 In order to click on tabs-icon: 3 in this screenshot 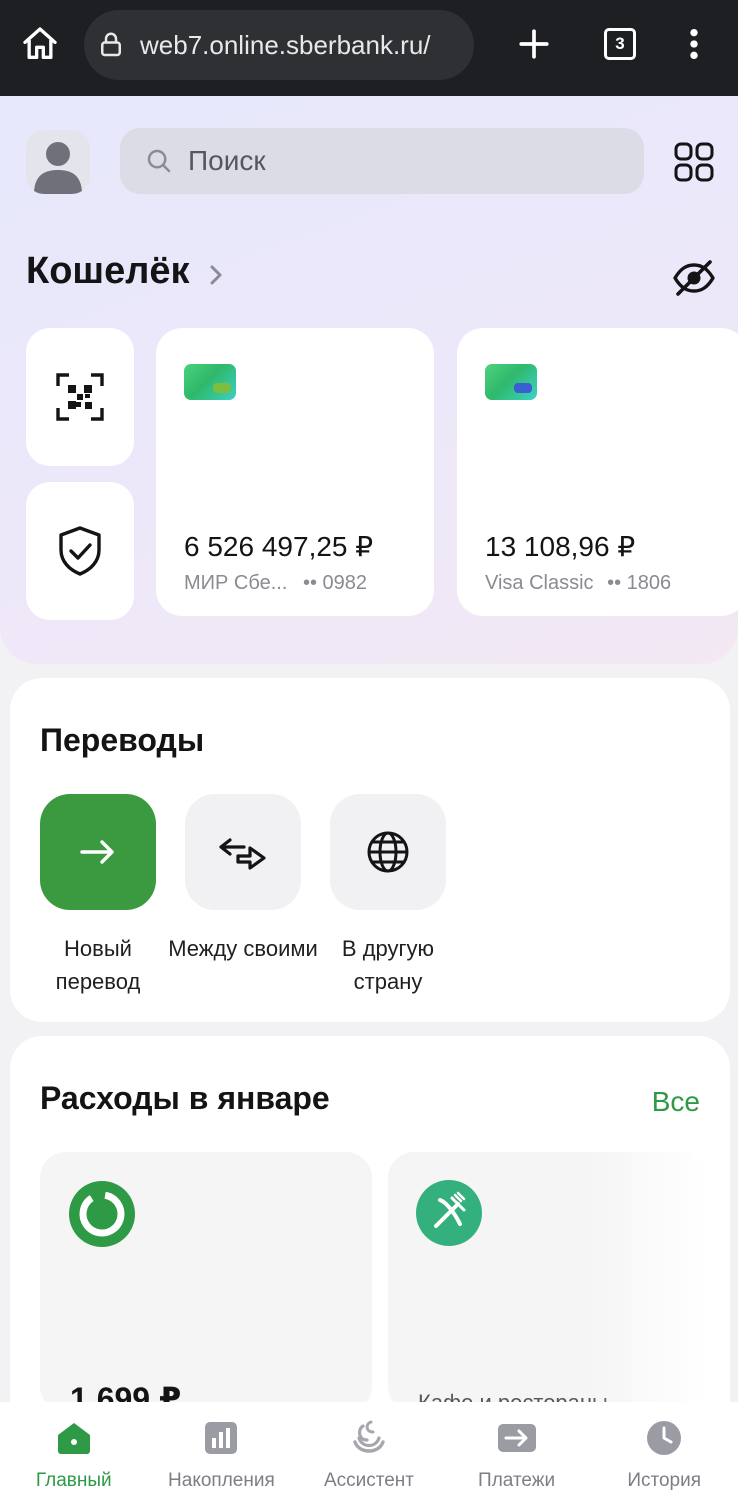, I will do `click(620, 44)`.